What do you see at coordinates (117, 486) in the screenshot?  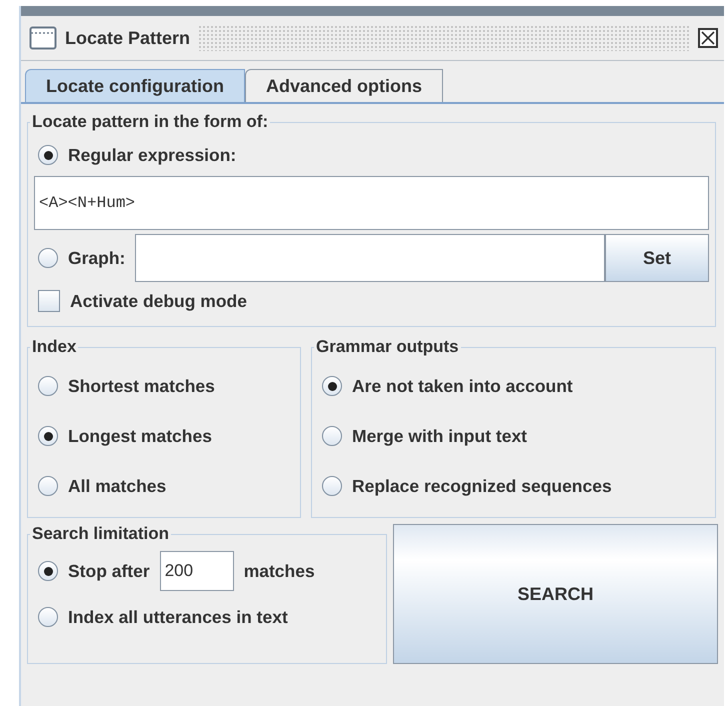 I see `radio-label: All matches` at bounding box center [117, 486].